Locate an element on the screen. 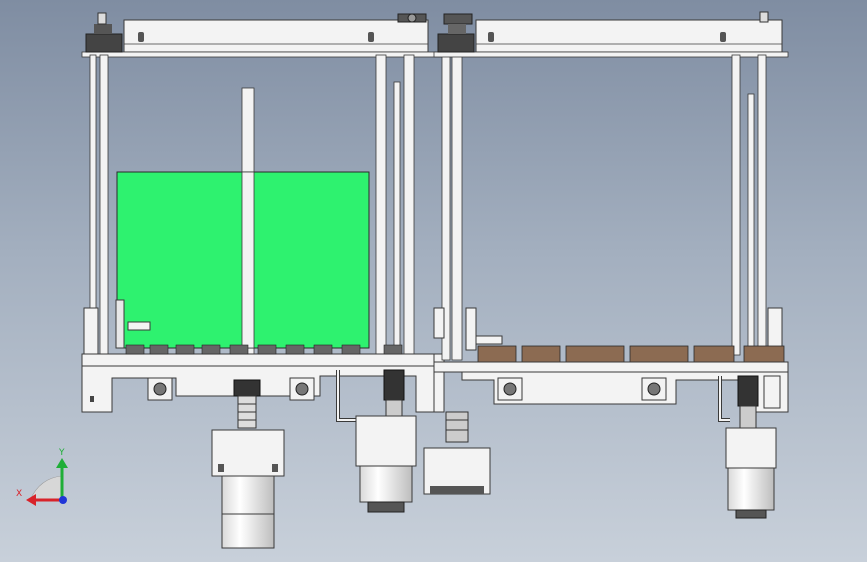  left-top-pulley is located at coordinates (104, 32).